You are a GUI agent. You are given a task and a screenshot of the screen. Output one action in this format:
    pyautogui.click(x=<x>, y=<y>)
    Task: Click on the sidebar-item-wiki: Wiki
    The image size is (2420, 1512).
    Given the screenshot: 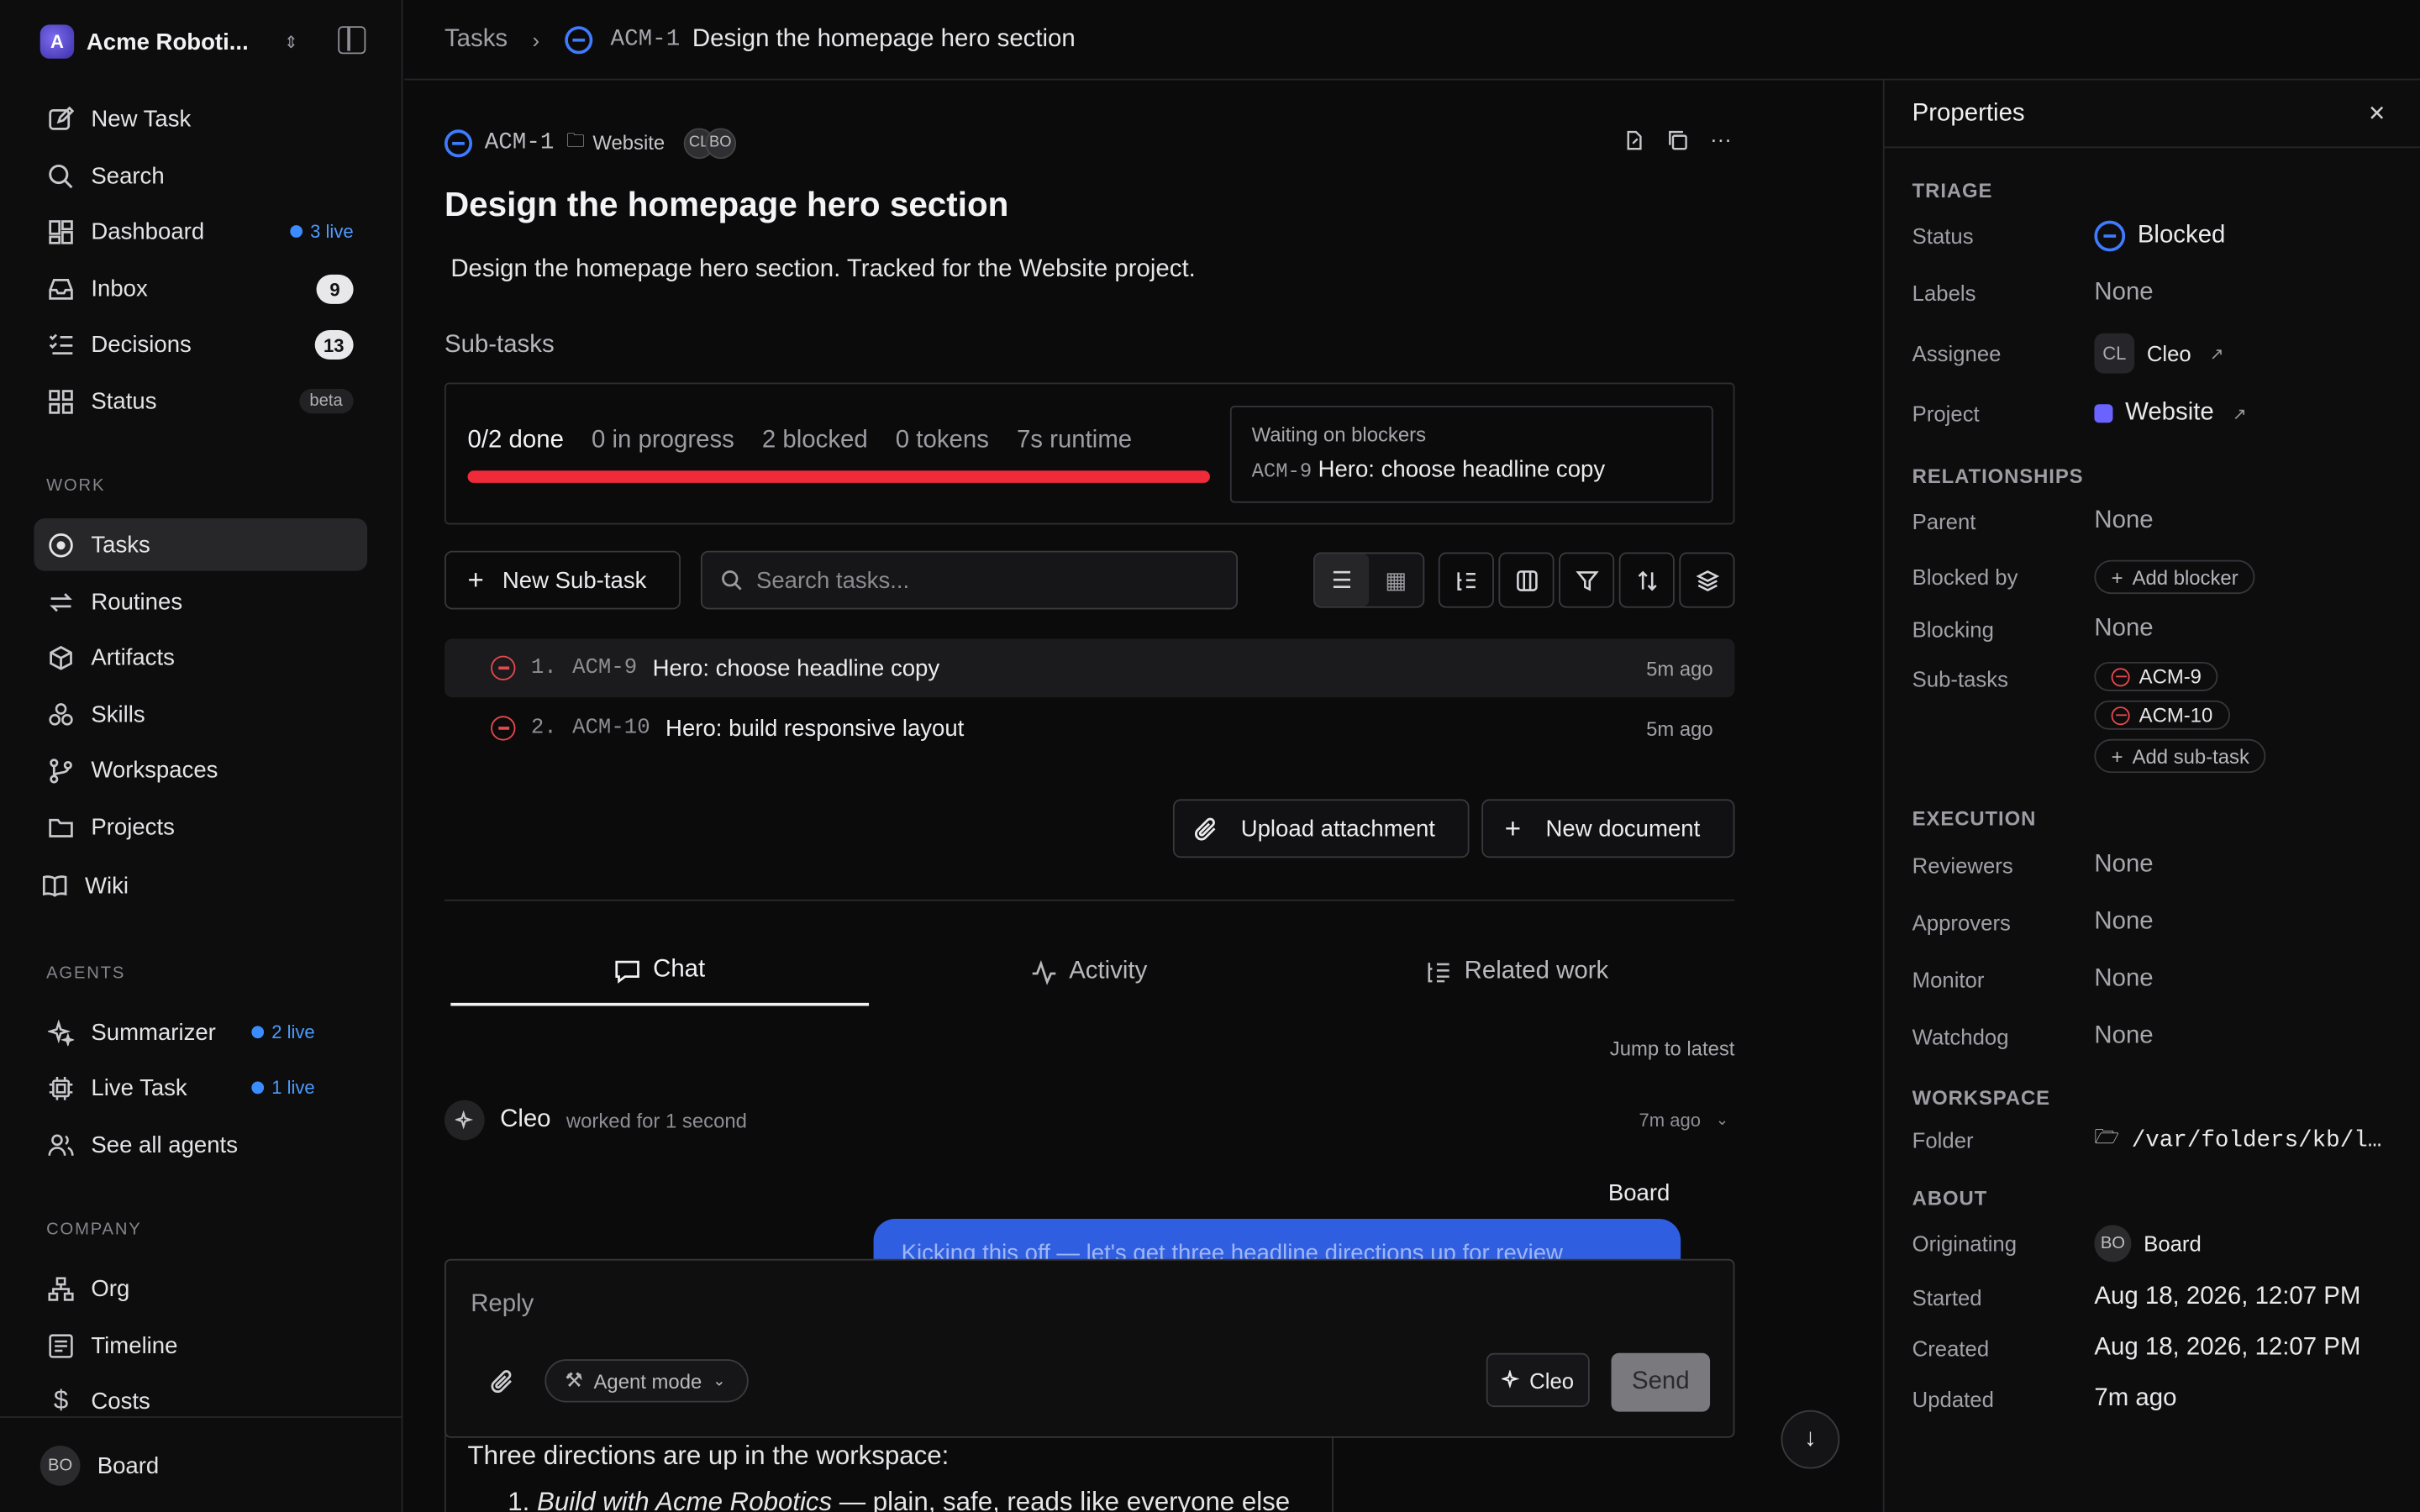 What is the action you would take?
    pyautogui.click(x=195, y=885)
    